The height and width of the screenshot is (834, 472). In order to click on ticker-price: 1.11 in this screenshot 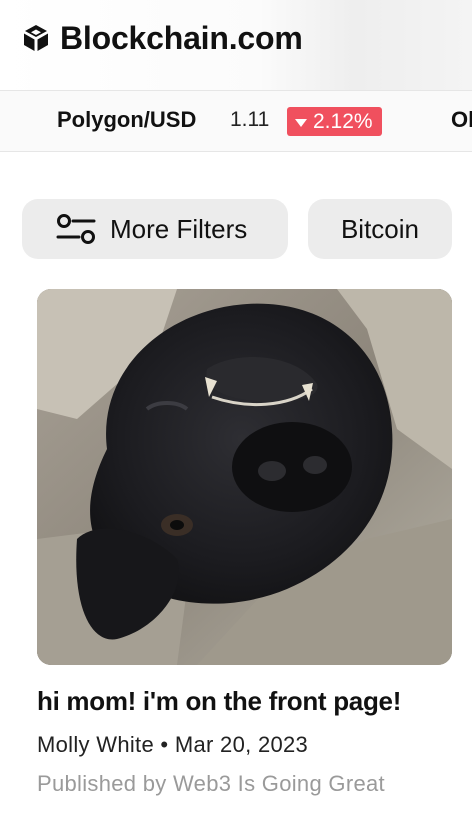, I will do `click(250, 119)`.